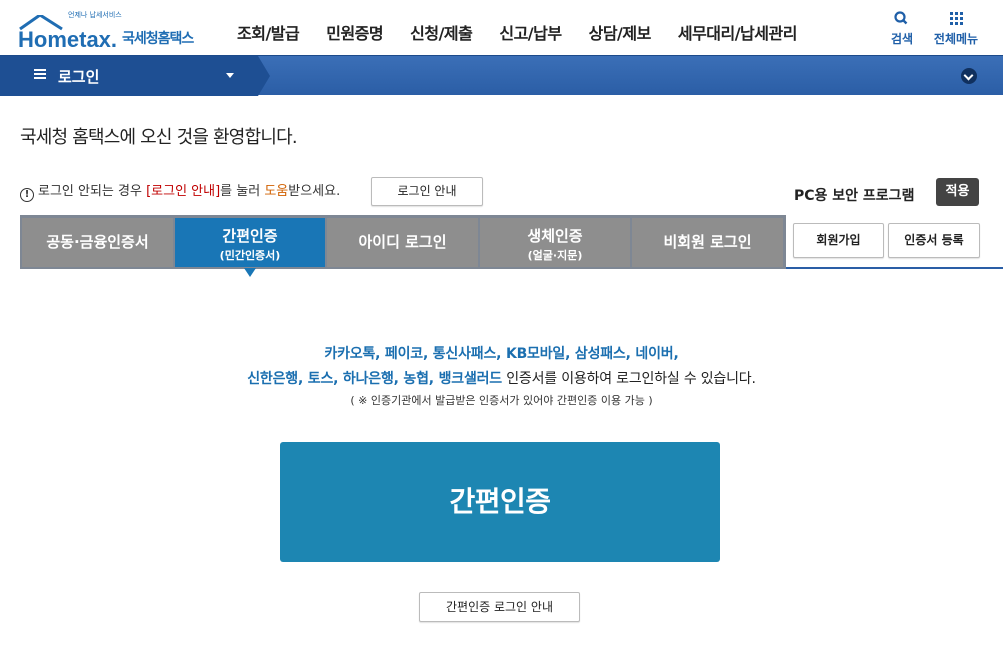 The height and width of the screenshot is (651, 1003). Describe the element at coordinates (354, 32) in the screenshot. I see `nav-civil-certificate: 민원증명` at that location.